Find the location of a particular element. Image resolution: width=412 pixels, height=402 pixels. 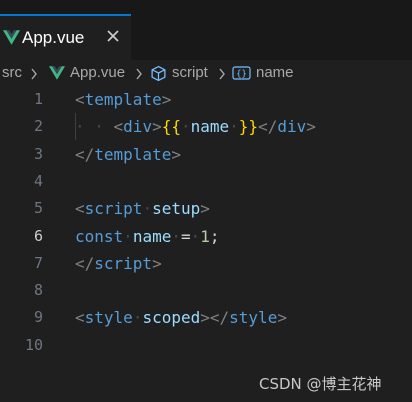

breadcrumb-symbol: name is located at coordinates (275, 72).